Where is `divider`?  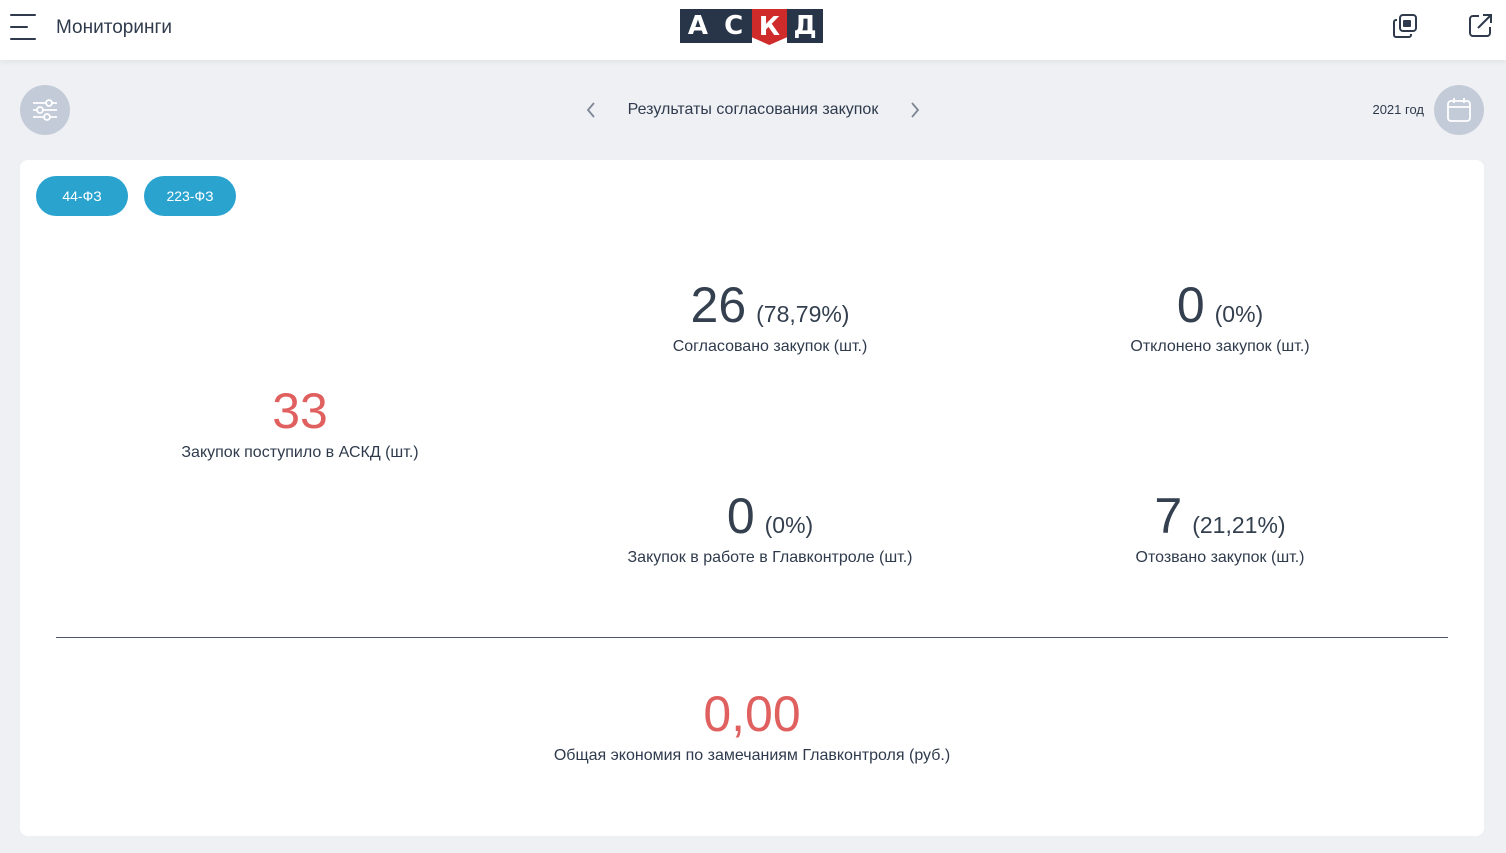 divider is located at coordinates (752, 637).